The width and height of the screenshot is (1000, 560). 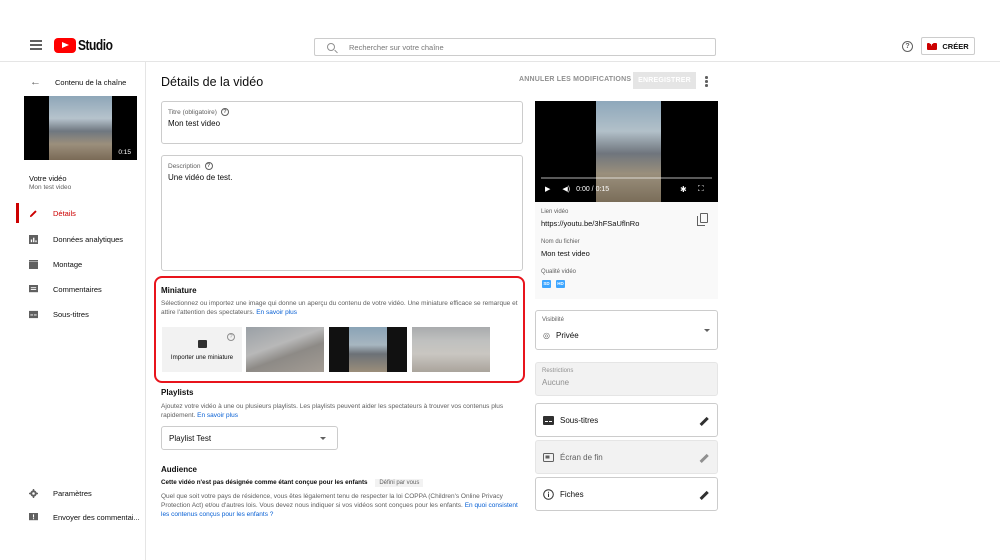 What do you see at coordinates (77, 289) in the screenshot?
I see `sidebar-item-label: Commentaires` at bounding box center [77, 289].